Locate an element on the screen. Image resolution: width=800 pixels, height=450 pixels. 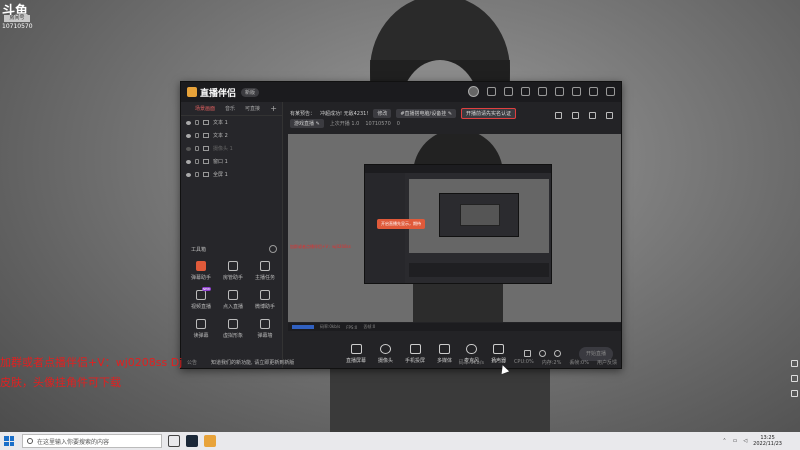
clock: 13:25 2022/11/23 is located at coordinates (767, 441).